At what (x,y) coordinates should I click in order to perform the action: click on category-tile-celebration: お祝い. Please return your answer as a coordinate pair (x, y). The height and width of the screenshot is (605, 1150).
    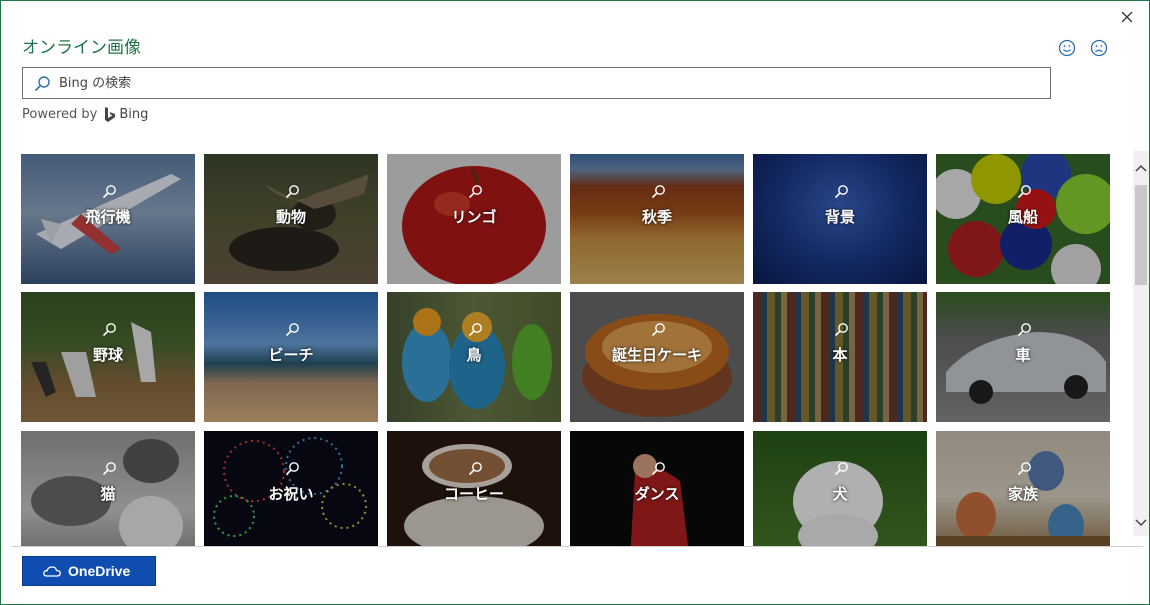
    Looking at the image, I should click on (291, 488).